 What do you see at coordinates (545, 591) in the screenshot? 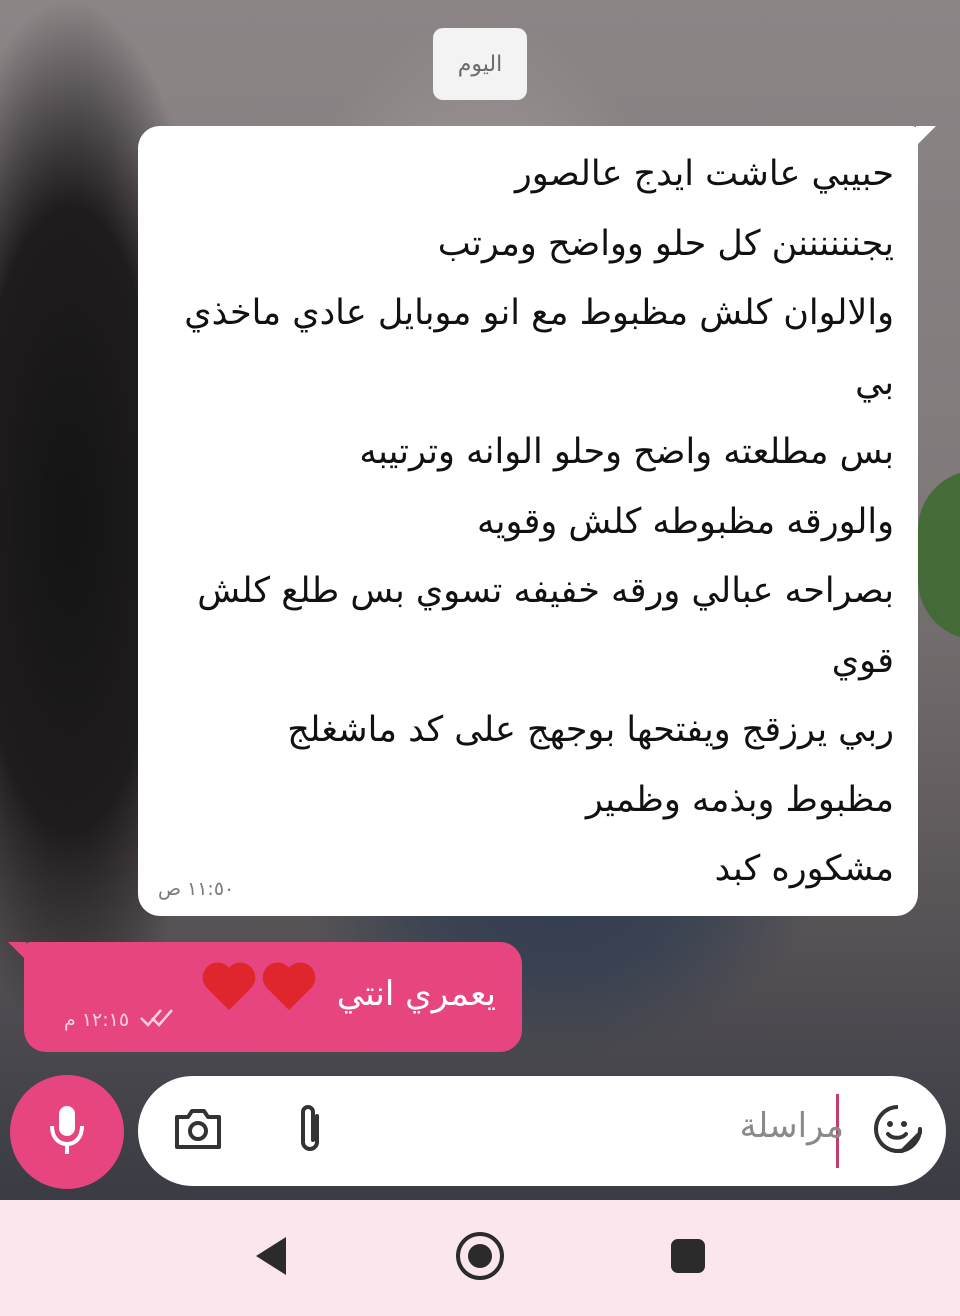
I see `message-line: بصراحه عبالي ورقه خفيفه تسوي بس طلع كلش` at bounding box center [545, 591].